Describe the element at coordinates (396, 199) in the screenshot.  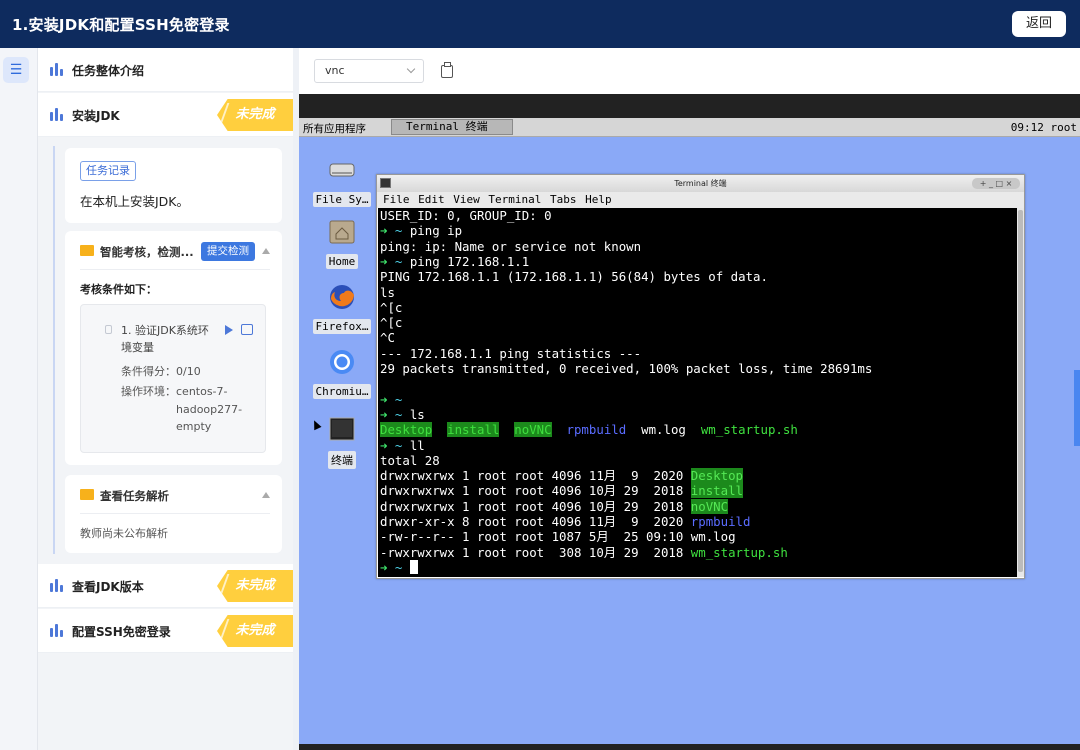
I see `menu-file: File` at that location.